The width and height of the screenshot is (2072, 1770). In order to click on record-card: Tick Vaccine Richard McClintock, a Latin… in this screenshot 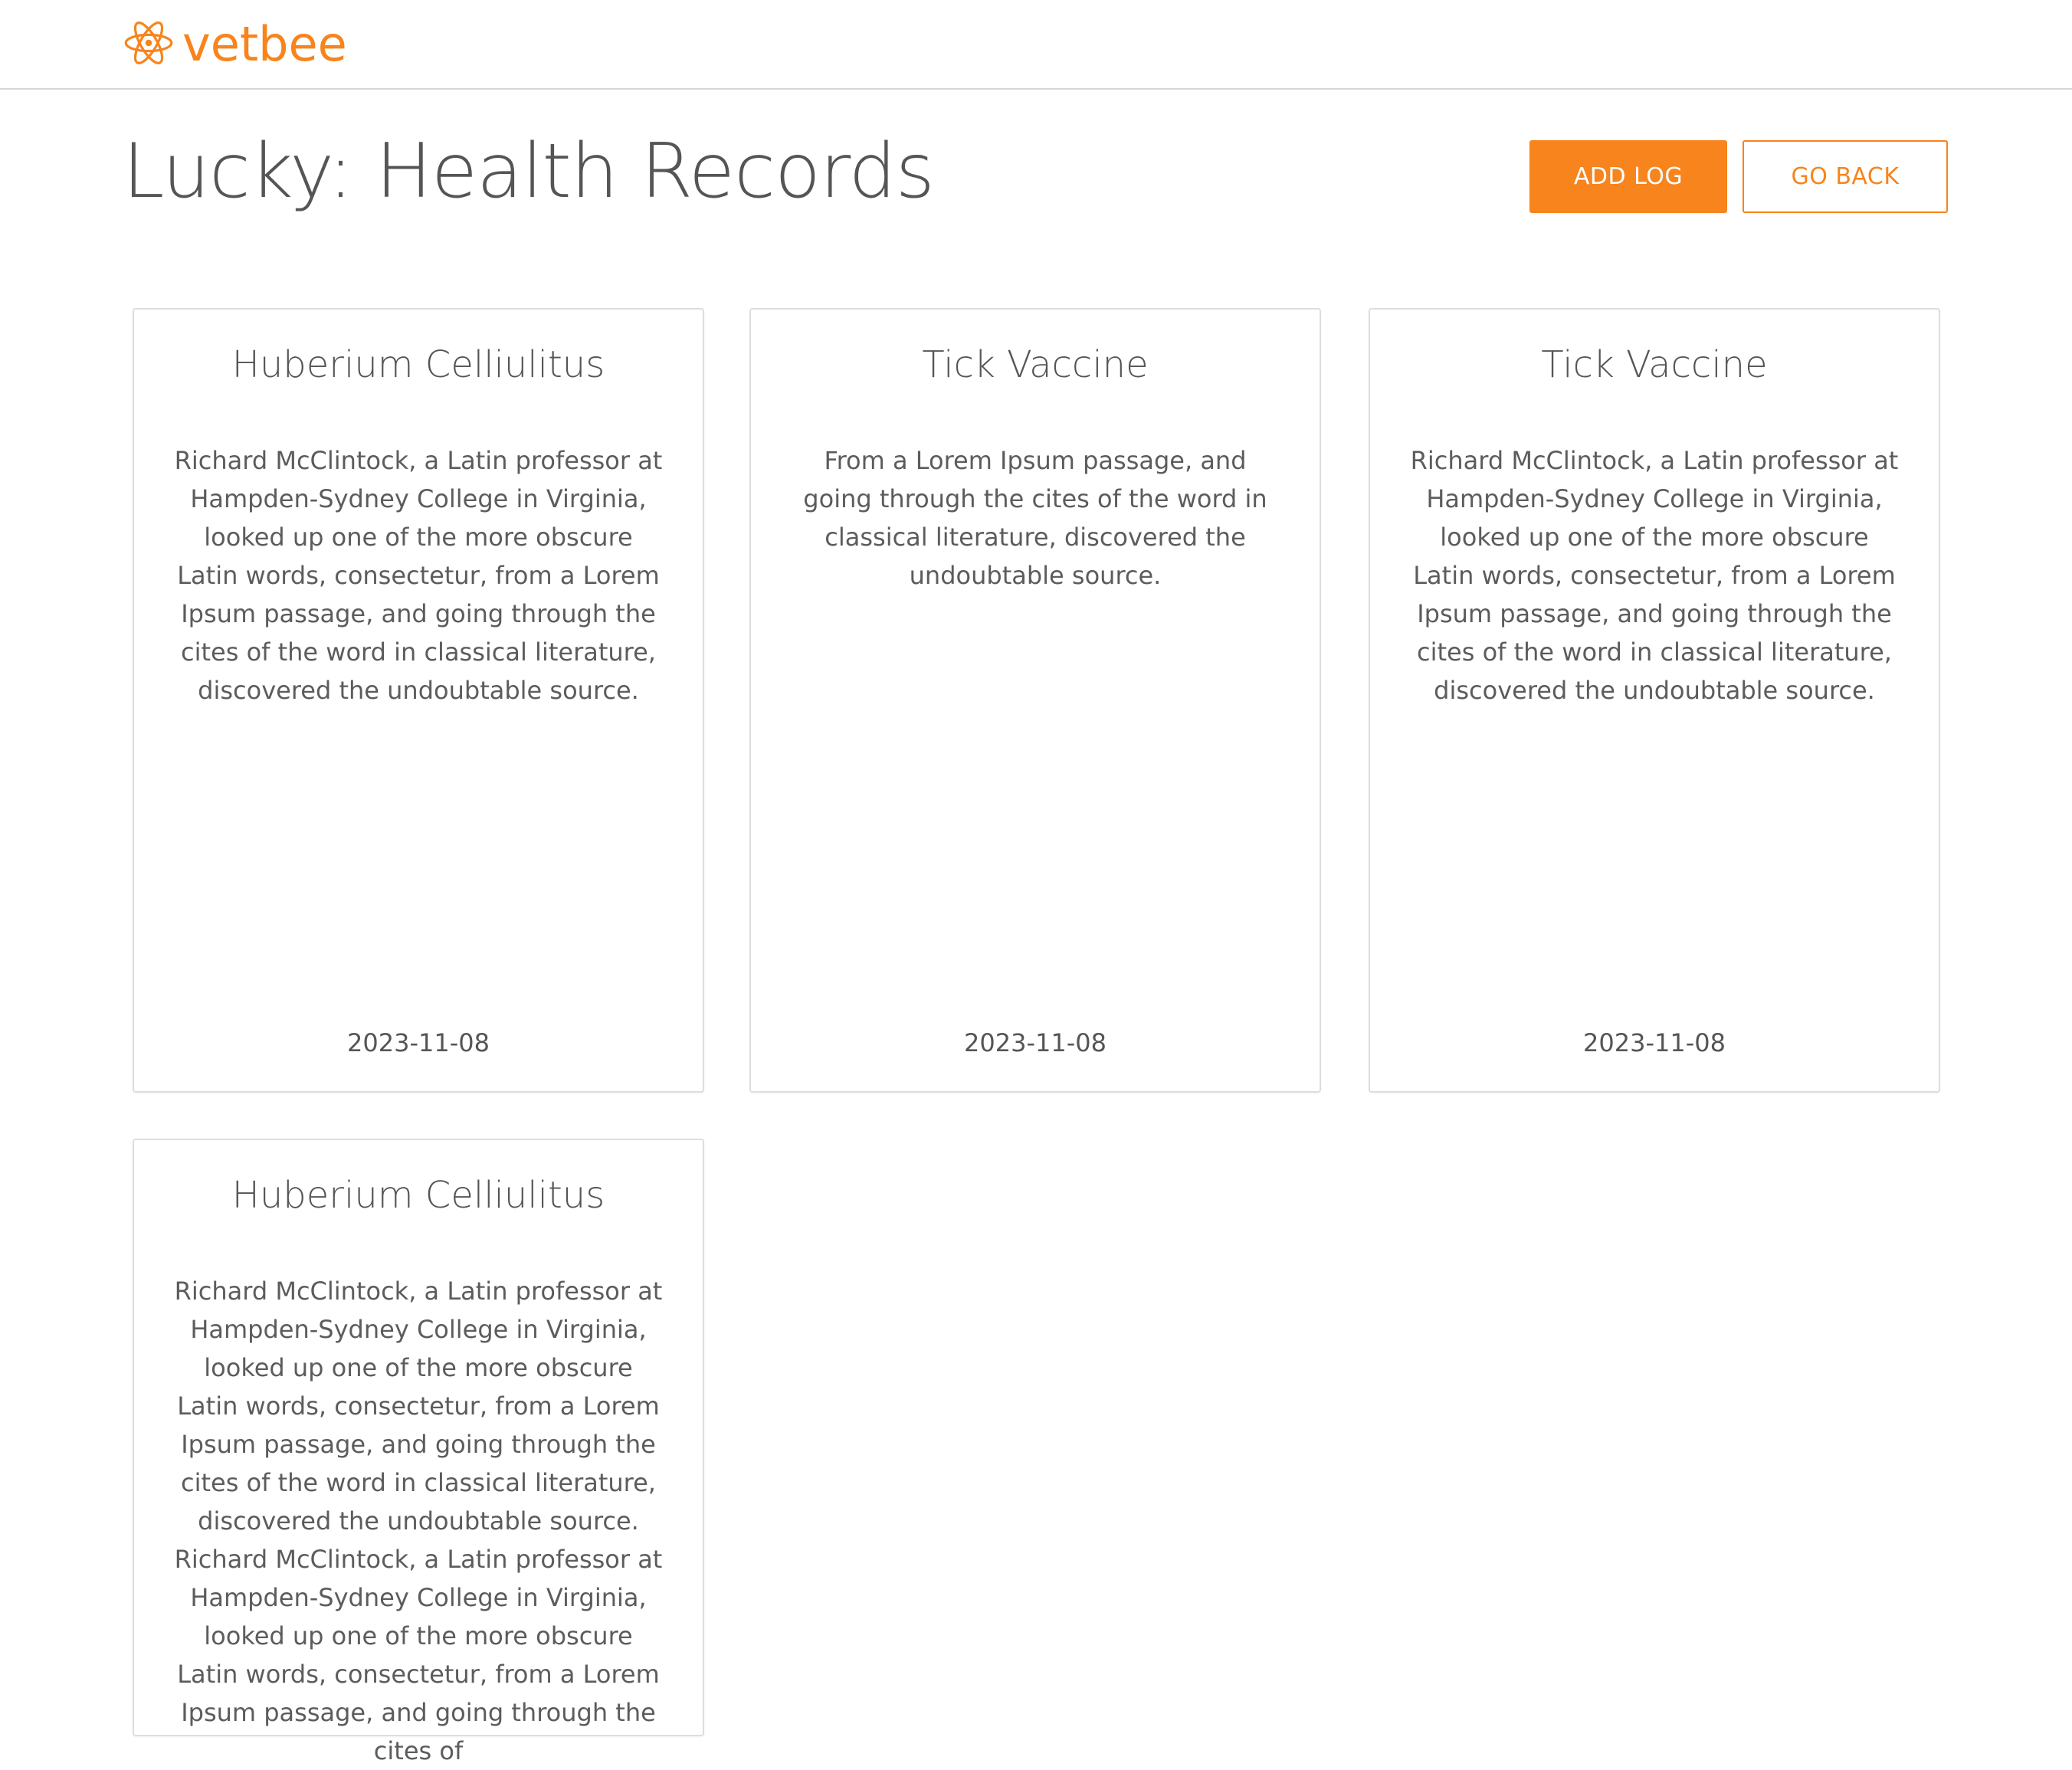, I will do `click(1654, 700)`.